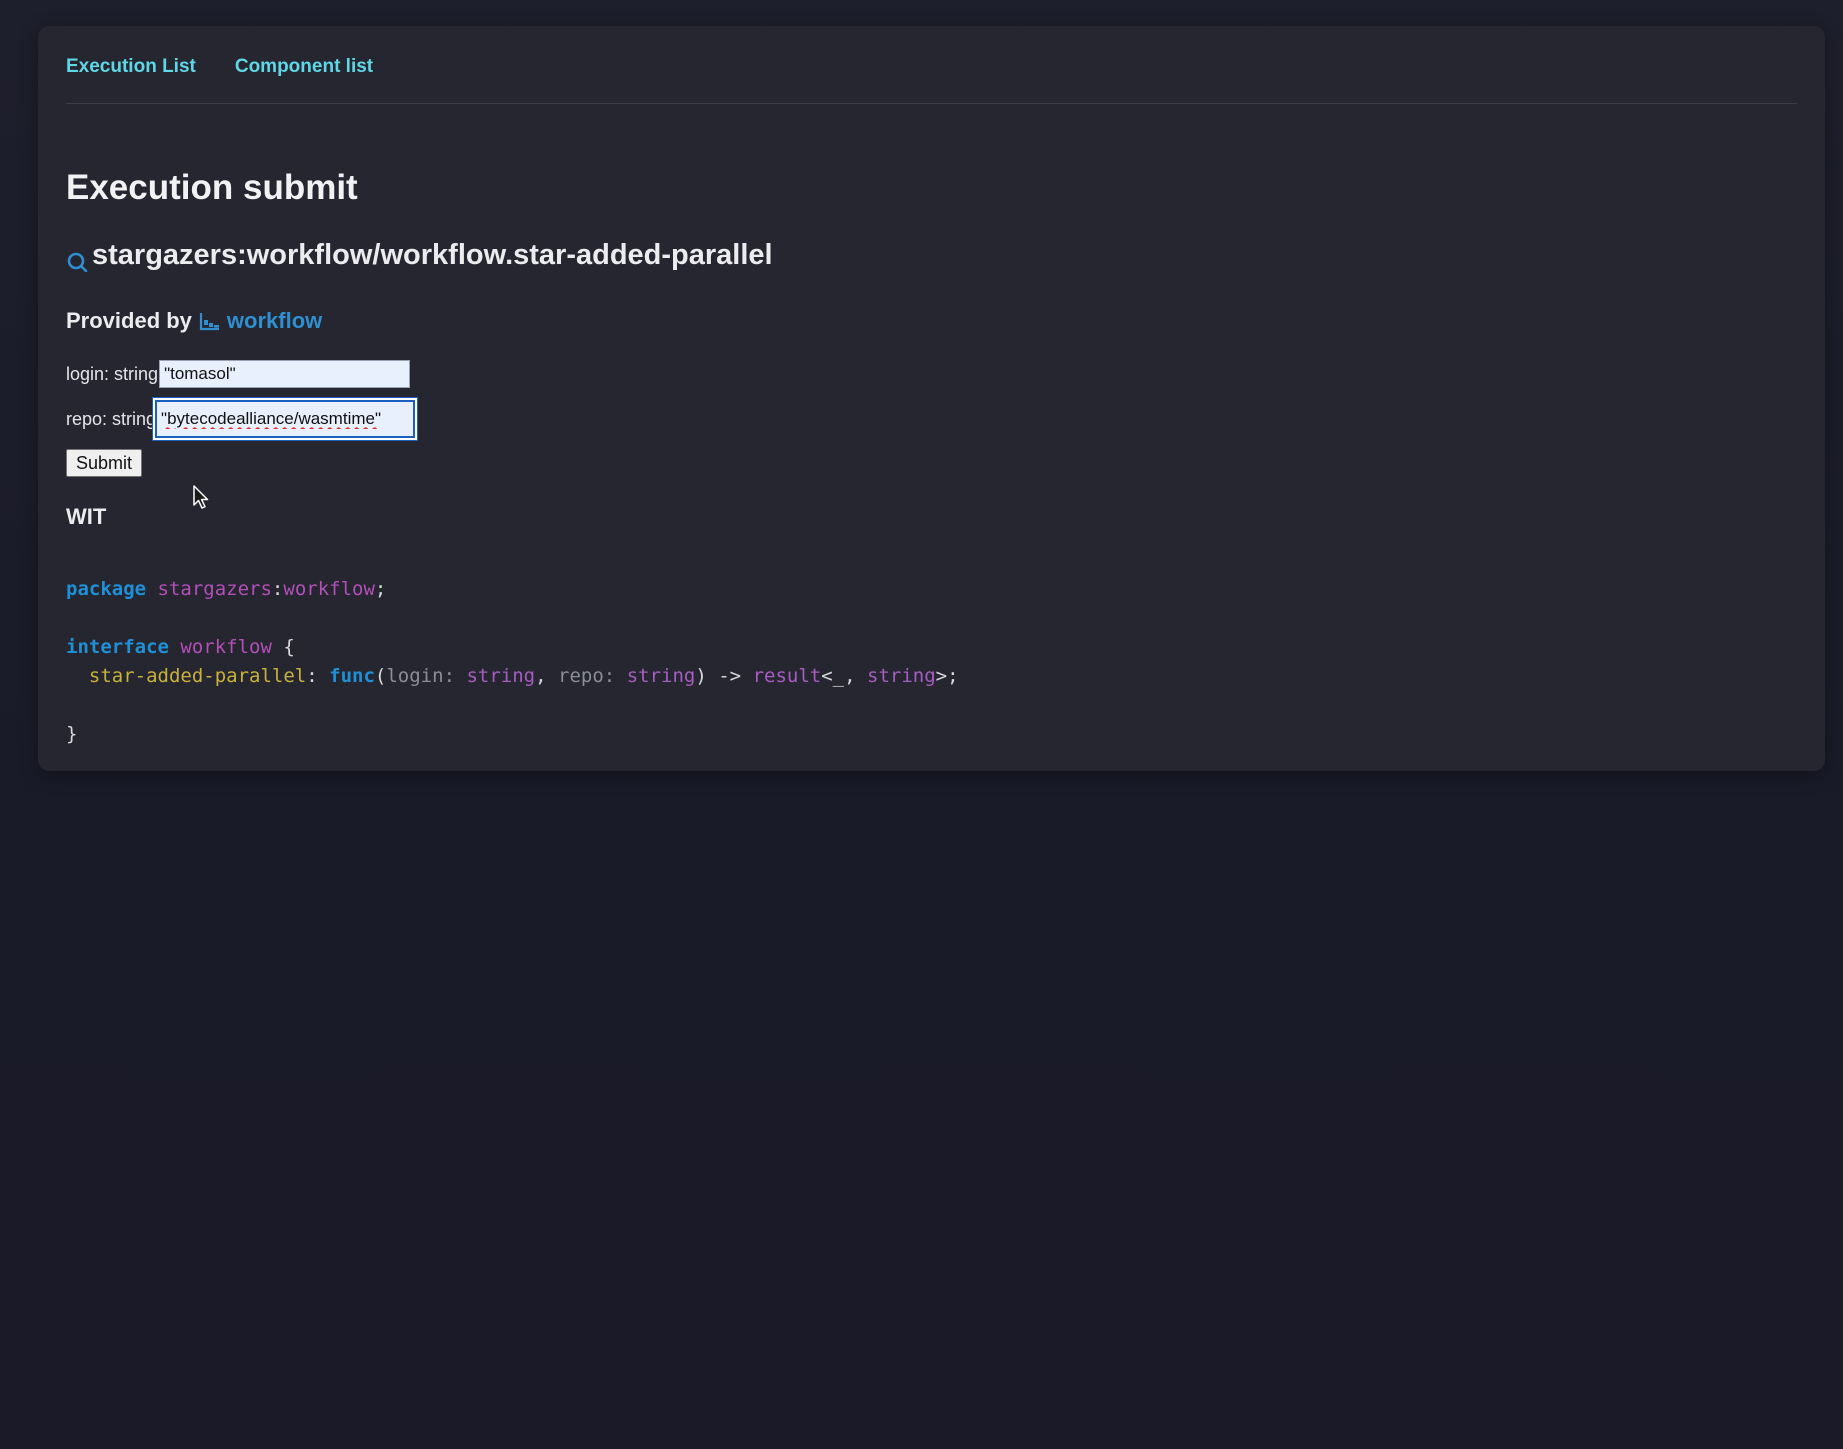 Image resolution: width=1843 pixels, height=1449 pixels. I want to click on submit-button: Submit, so click(104, 463).